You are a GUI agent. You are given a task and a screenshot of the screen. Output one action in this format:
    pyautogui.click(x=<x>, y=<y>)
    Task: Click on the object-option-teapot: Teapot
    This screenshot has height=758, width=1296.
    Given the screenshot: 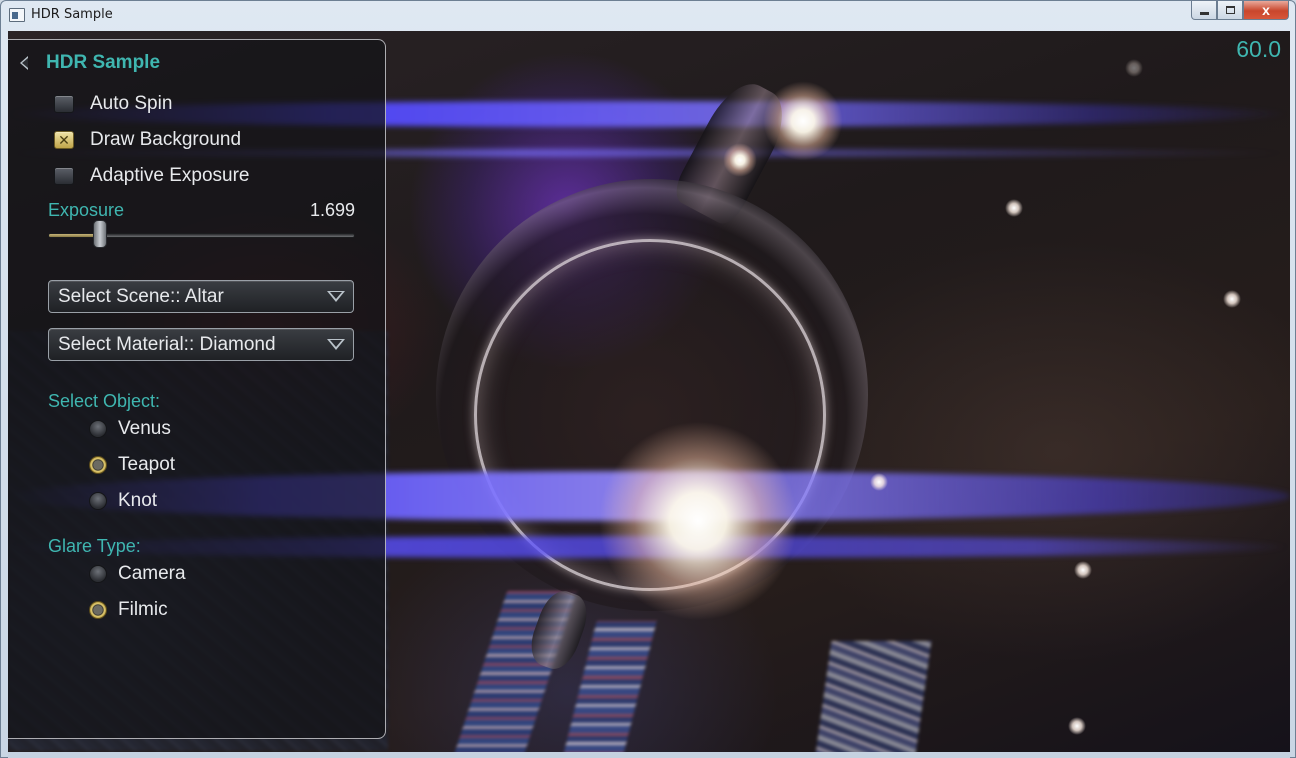 What is the action you would take?
    pyautogui.click(x=132, y=465)
    